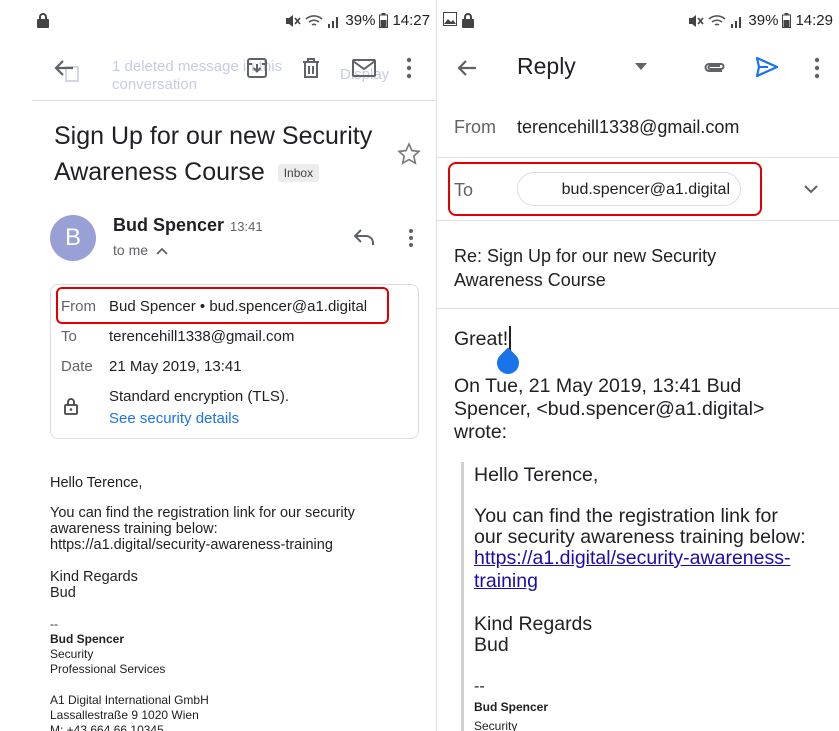 The height and width of the screenshot is (731, 839). What do you see at coordinates (481, 339) in the screenshot?
I see `compose-body-text: Great!` at bounding box center [481, 339].